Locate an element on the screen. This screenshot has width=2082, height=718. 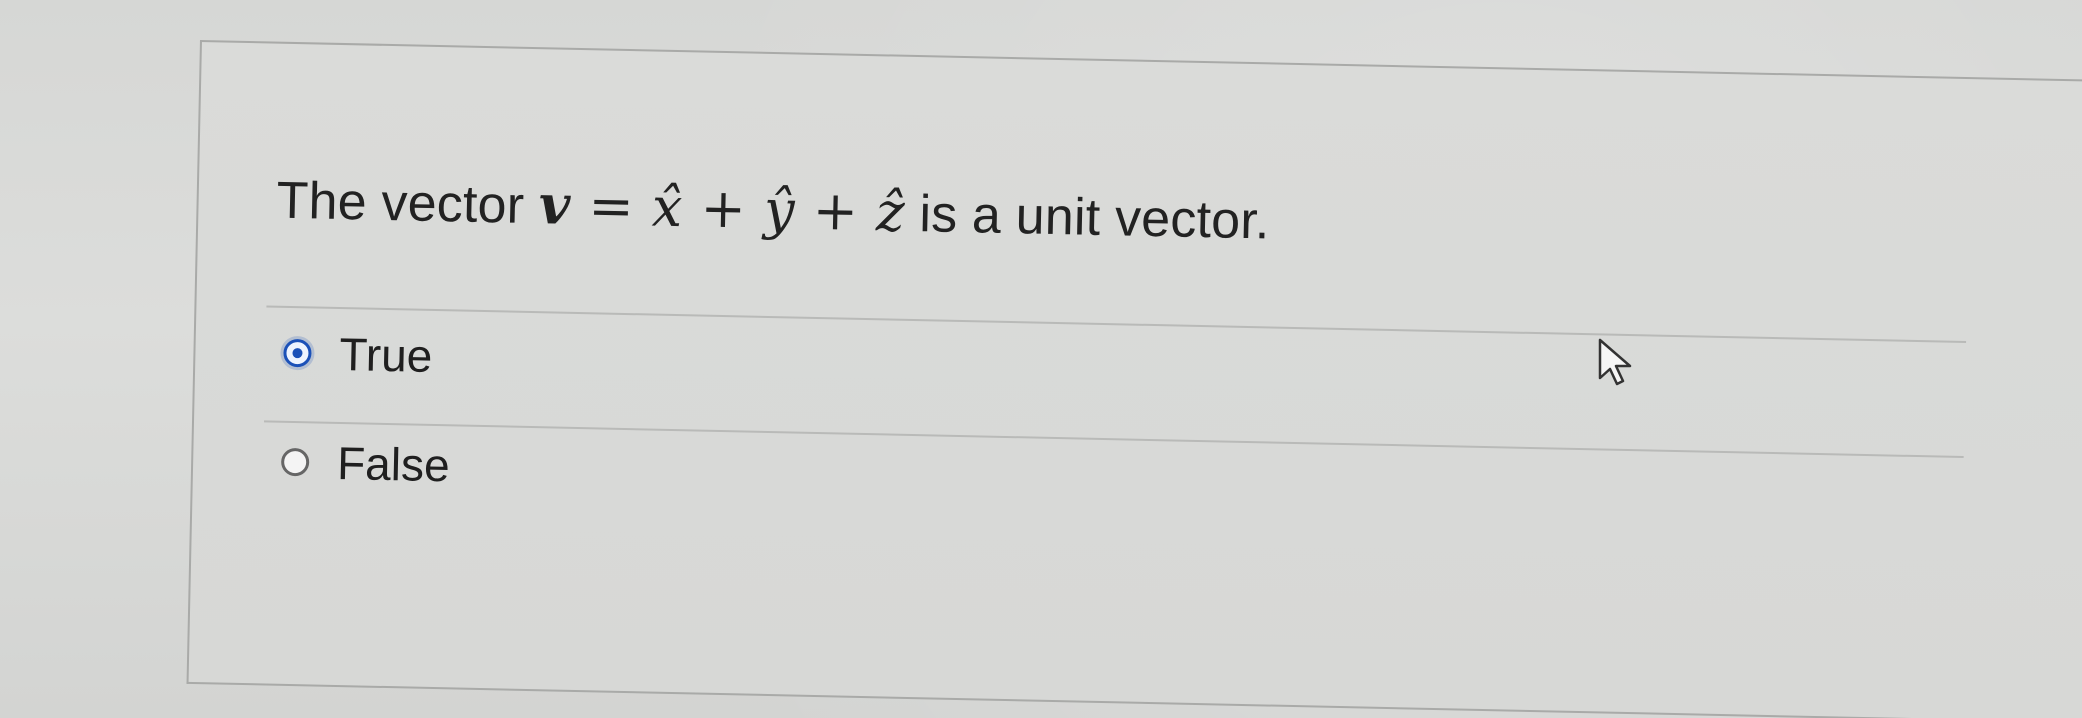
divider-bottom is located at coordinates (1114, 439).